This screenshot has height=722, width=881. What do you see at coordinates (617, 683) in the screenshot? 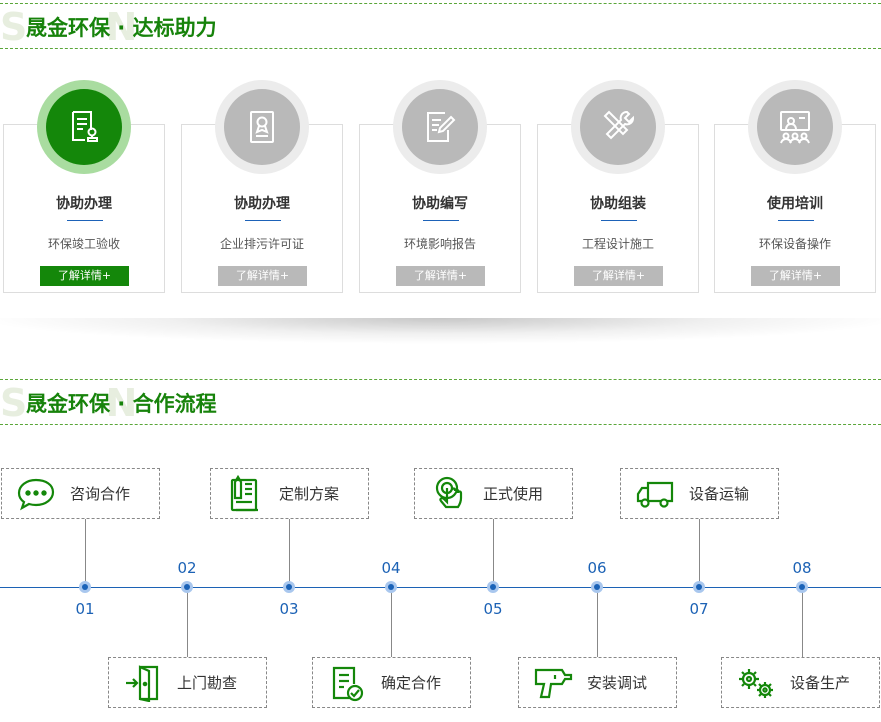
I see `step-label: 安装调试` at bounding box center [617, 683].